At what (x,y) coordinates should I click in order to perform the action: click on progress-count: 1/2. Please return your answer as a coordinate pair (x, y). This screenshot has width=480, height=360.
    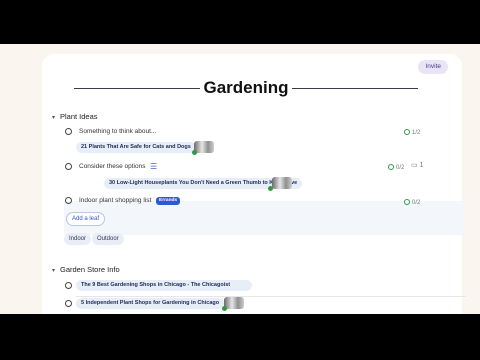
    Looking at the image, I should click on (416, 133).